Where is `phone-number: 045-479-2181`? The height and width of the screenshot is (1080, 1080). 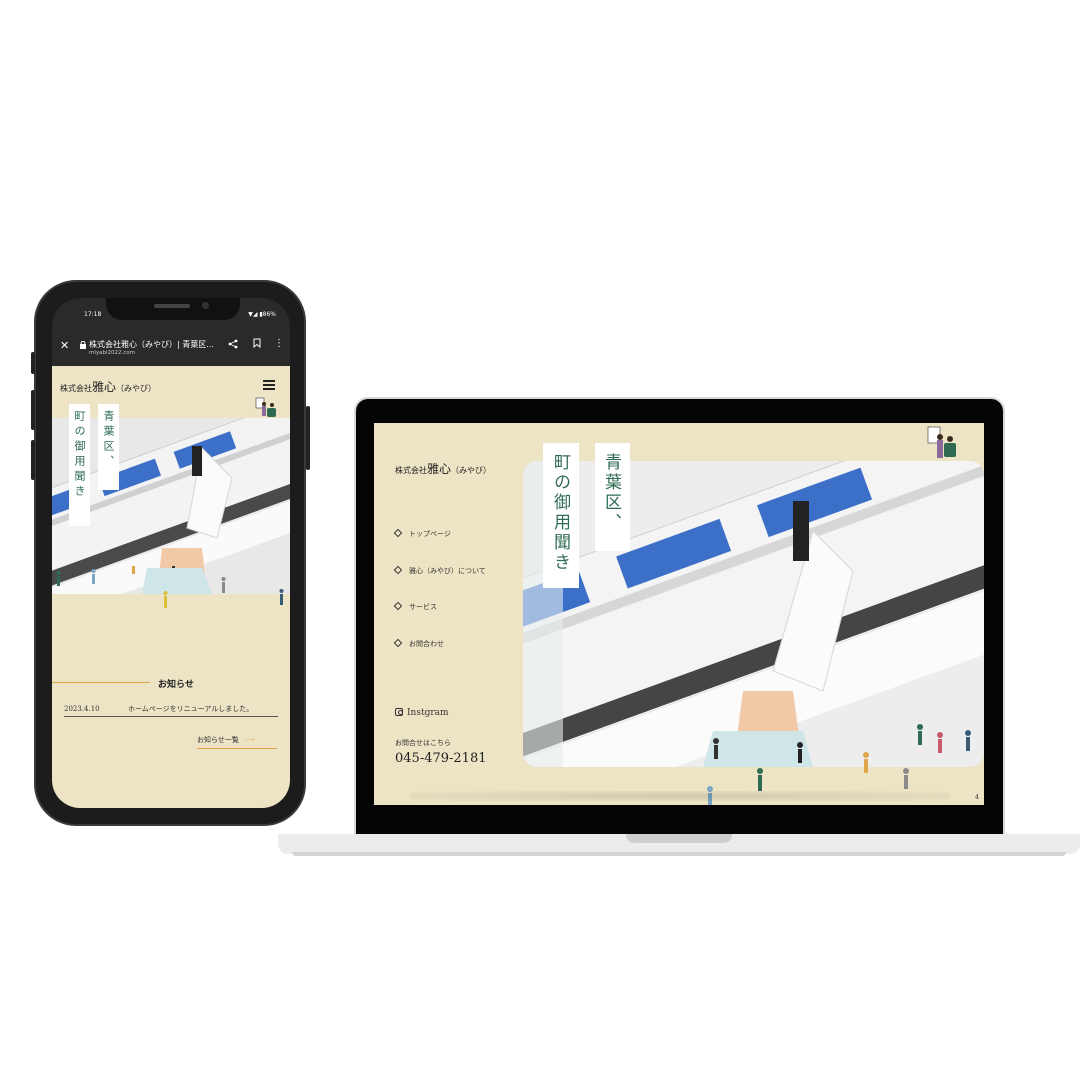 phone-number: 045-479-2181 is located at coordinates (441, 758).